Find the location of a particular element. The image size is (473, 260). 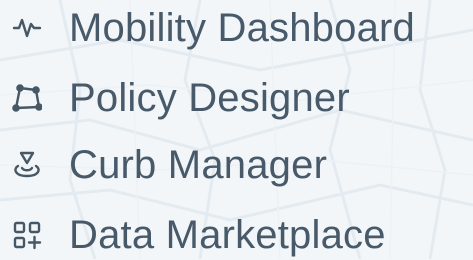

map-pin-location-icon is located at coordinates (27, 165).